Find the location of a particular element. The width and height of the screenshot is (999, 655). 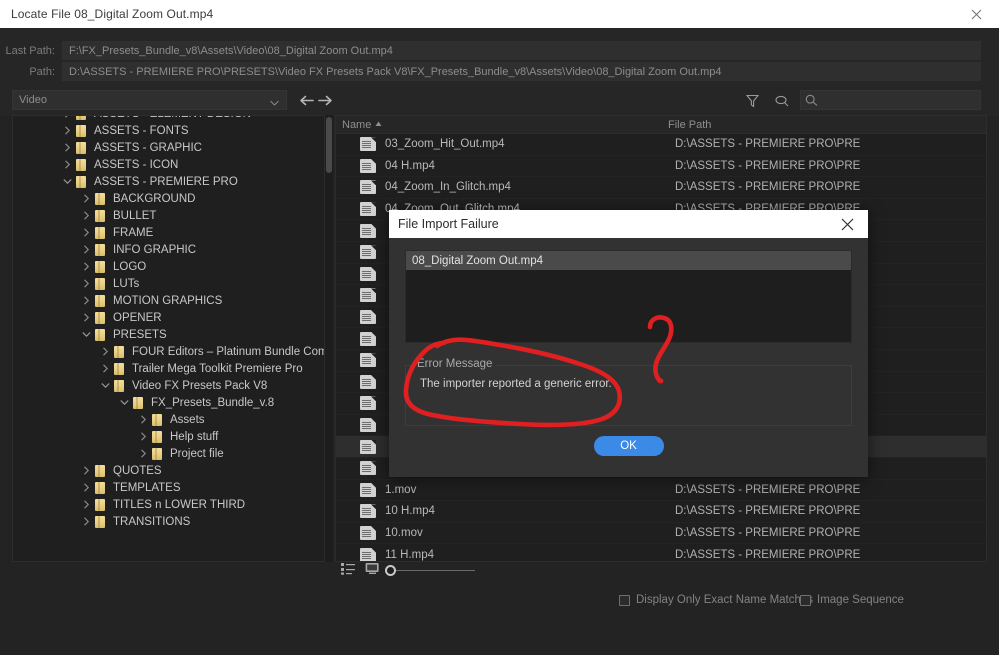

tree-item: MOTION GRAPHICS is located at coordinates (168, 300).